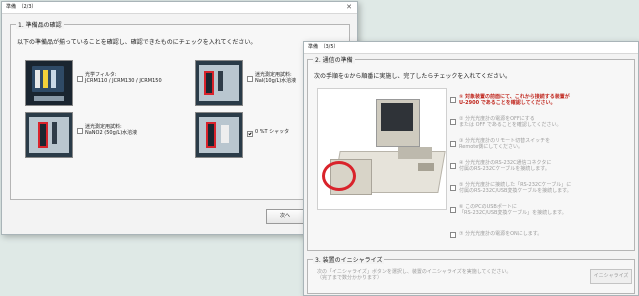  What do you see at coordinates (453, 122) in the screenshot?
I see `step-2-checkbox` at bounding box center [453, 122].